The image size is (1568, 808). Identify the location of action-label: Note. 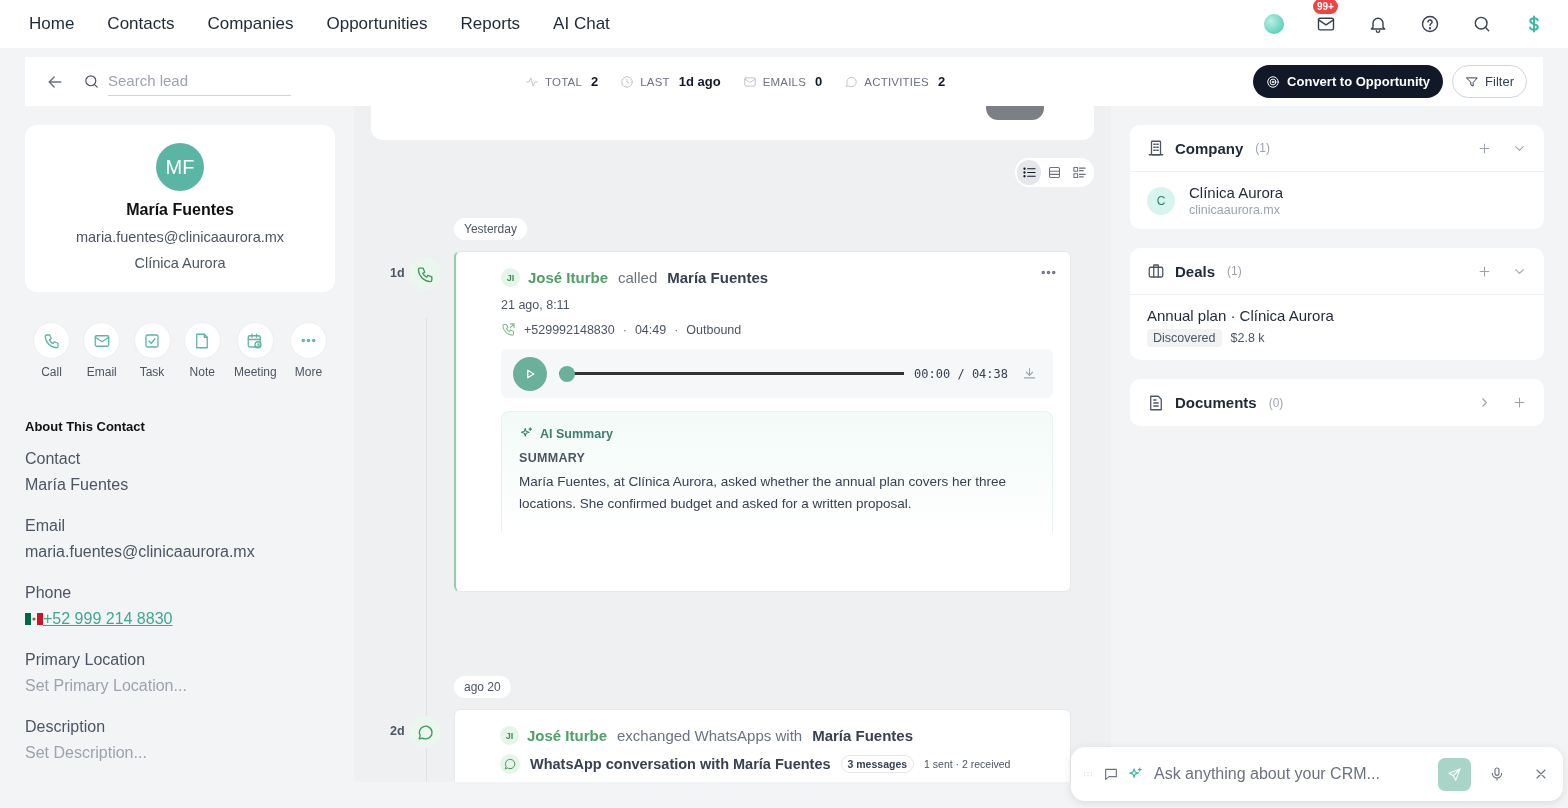
(202, 372).